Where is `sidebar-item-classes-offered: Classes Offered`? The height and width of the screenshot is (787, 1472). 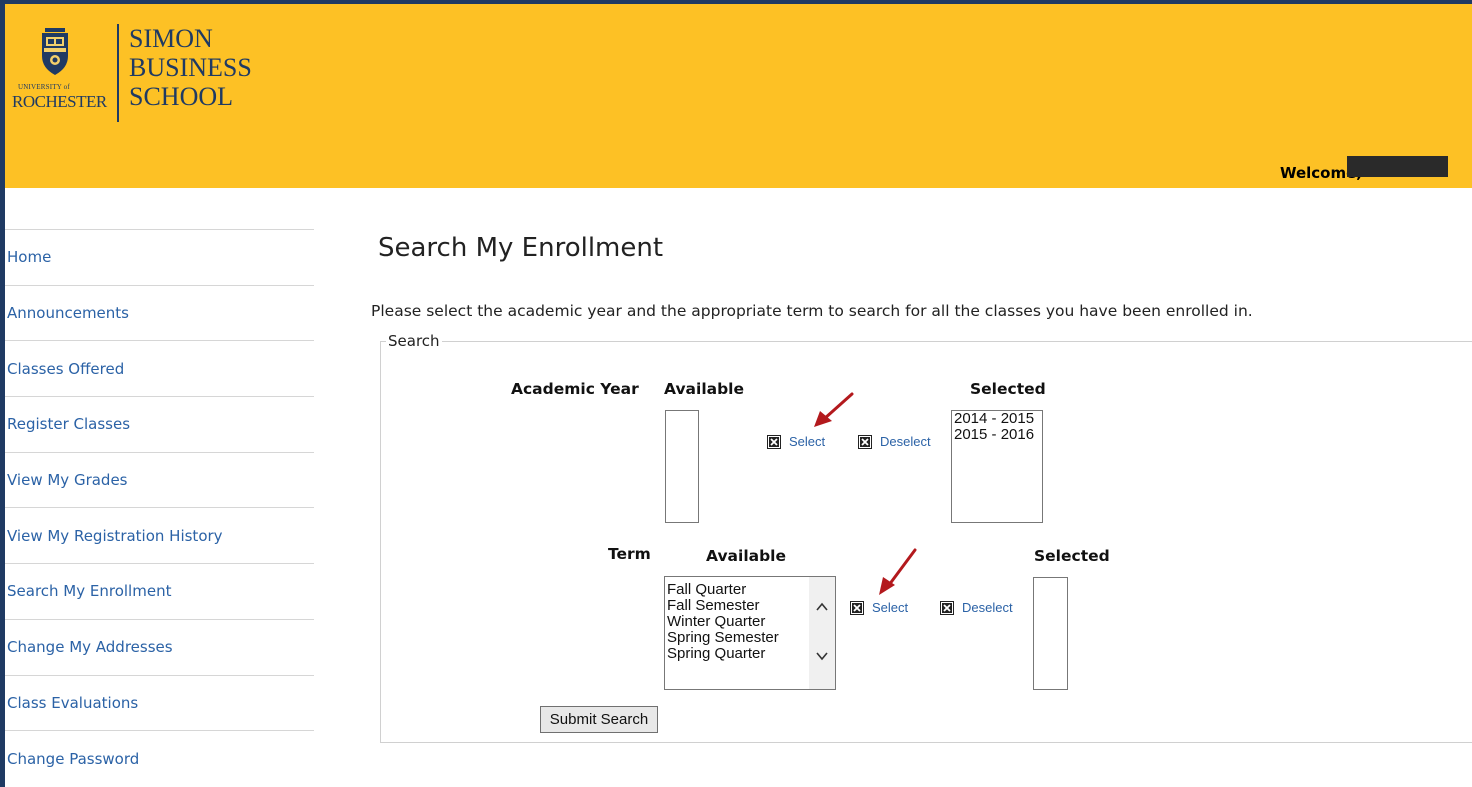
sidebar-item-classes-offered: Classes Offered is located at coordinates (159, 368).